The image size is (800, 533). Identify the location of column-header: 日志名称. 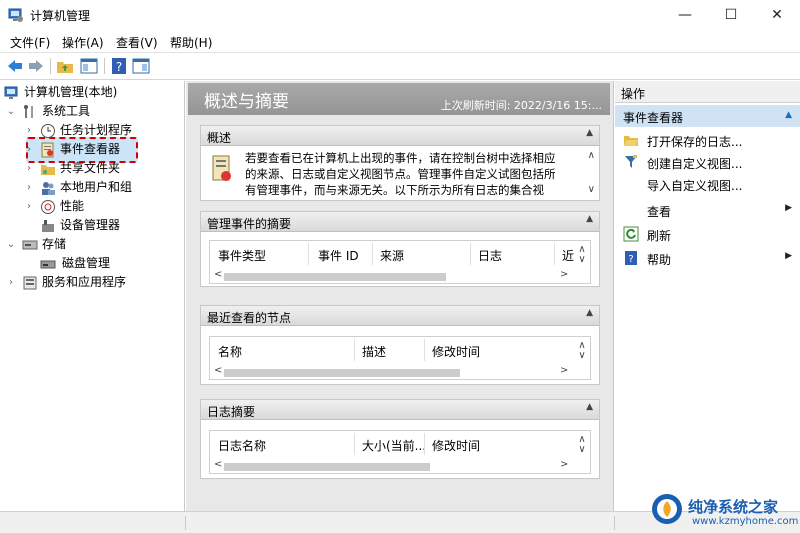
(242, 445).